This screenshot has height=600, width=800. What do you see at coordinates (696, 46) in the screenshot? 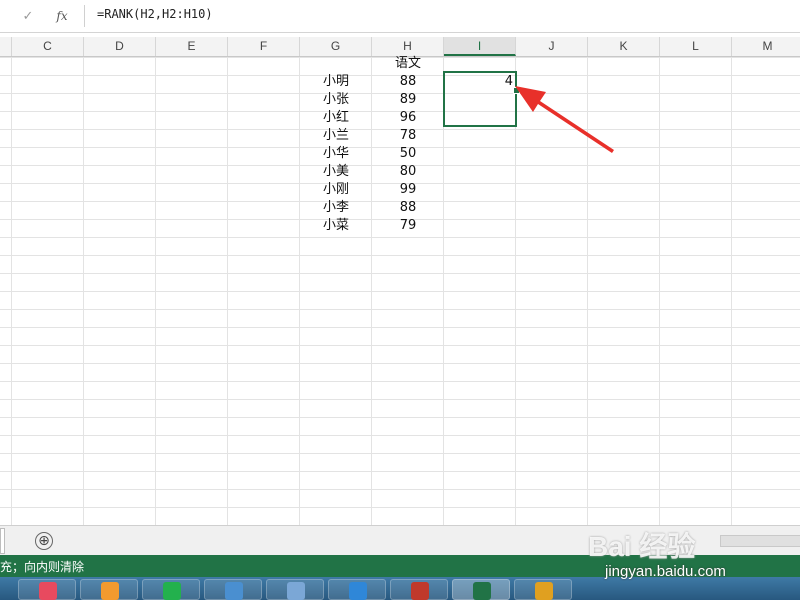
I see `column-header-l: L` at bounding box center [696, 46].